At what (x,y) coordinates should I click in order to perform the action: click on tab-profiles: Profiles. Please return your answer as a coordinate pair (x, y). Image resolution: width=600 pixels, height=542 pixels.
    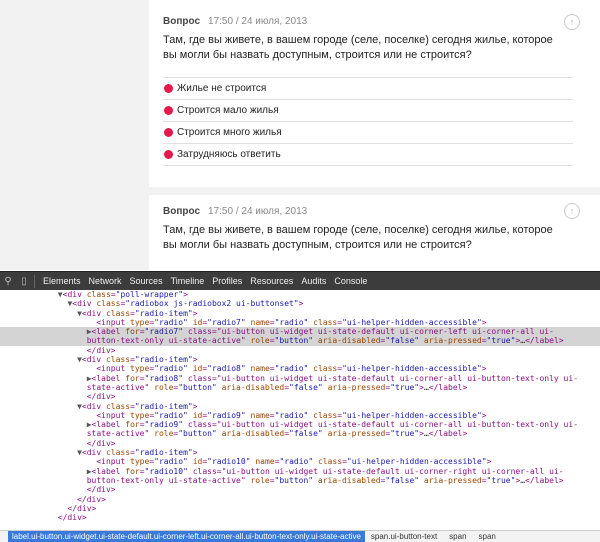
    Looking at the image, I should click on (227, 281).